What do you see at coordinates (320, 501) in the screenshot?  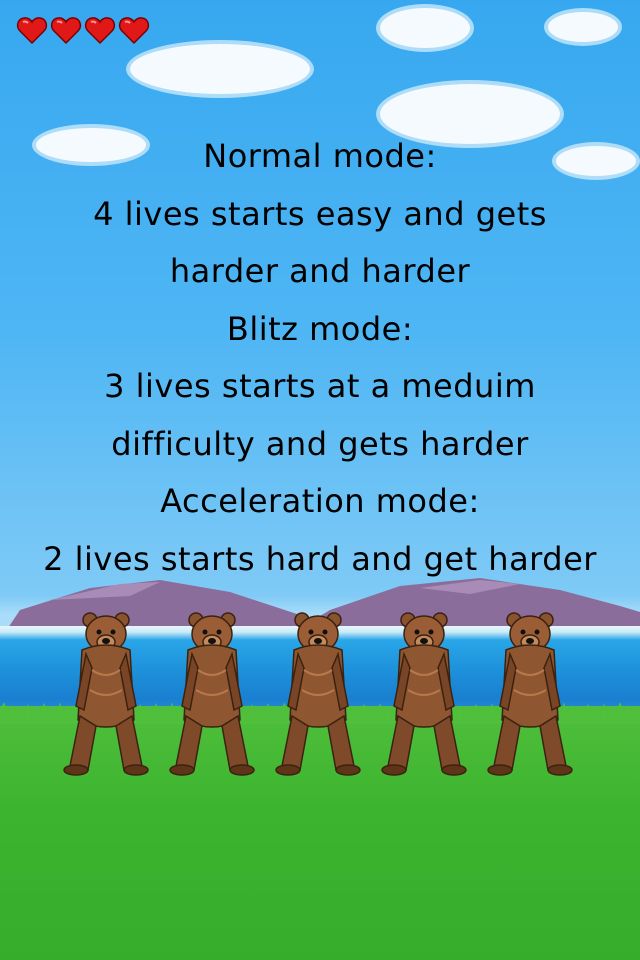 I see `instruction-line: Acceleration mode:` at bounding box center [320, 501].